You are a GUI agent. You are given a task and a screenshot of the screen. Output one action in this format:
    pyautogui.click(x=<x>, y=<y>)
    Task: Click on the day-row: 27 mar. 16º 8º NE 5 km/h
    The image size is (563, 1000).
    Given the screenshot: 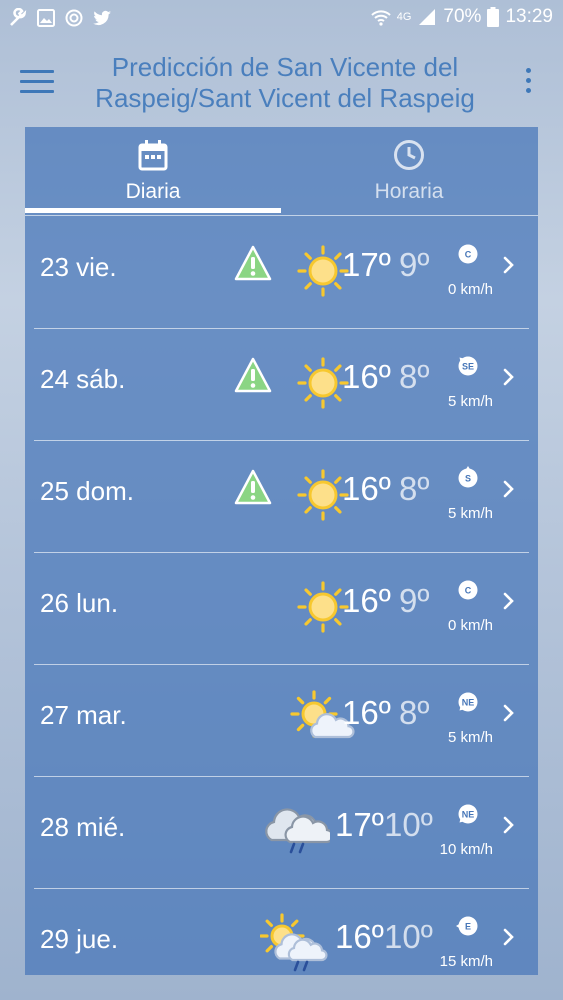 What is the action you would take?
    pyautogui.click(x=281, y=720)
    